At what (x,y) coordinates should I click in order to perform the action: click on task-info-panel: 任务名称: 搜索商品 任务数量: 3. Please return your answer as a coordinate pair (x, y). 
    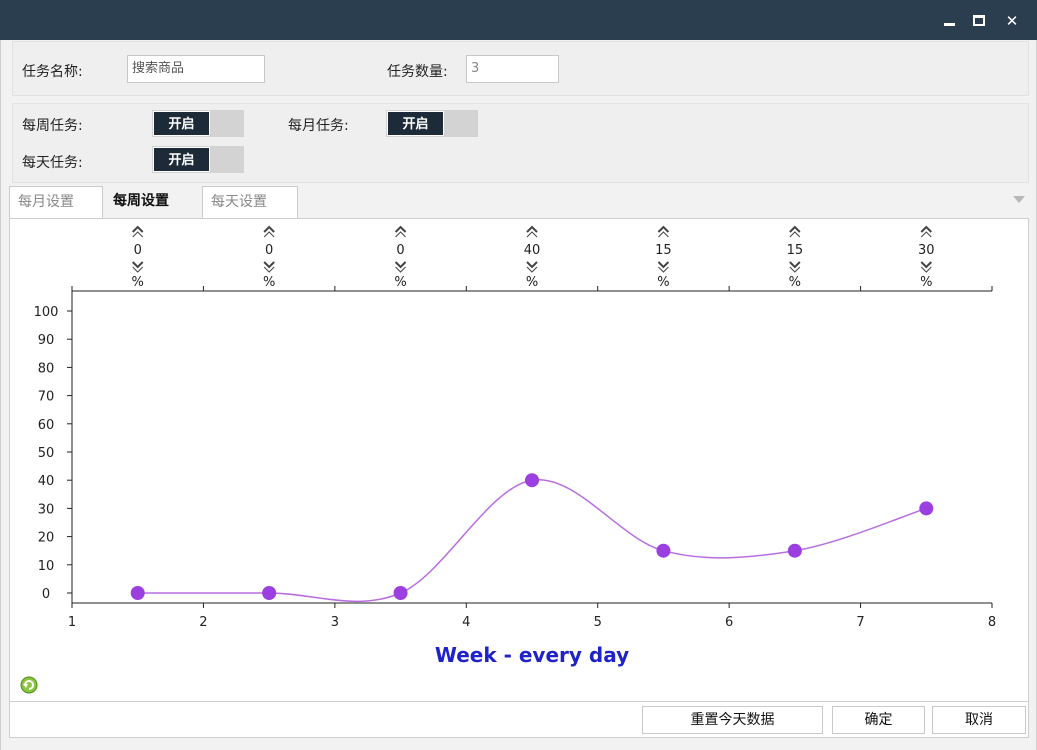
    Looking at the image, I should click on (520, 68).